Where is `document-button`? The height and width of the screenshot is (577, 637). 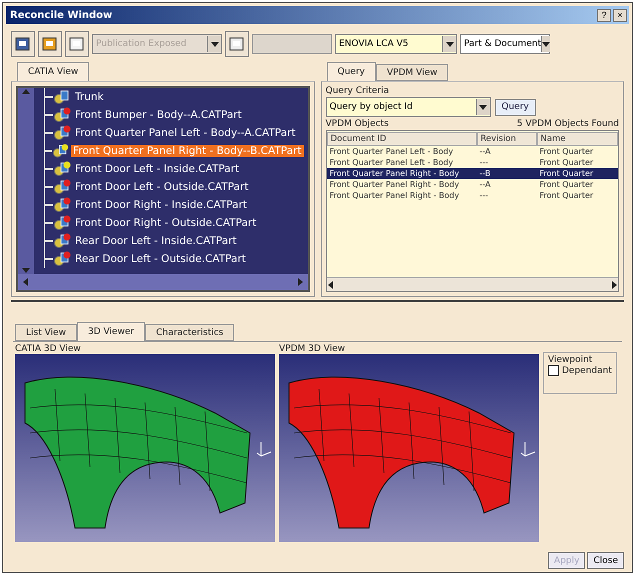
document-button is located at coordinates (77, 44).